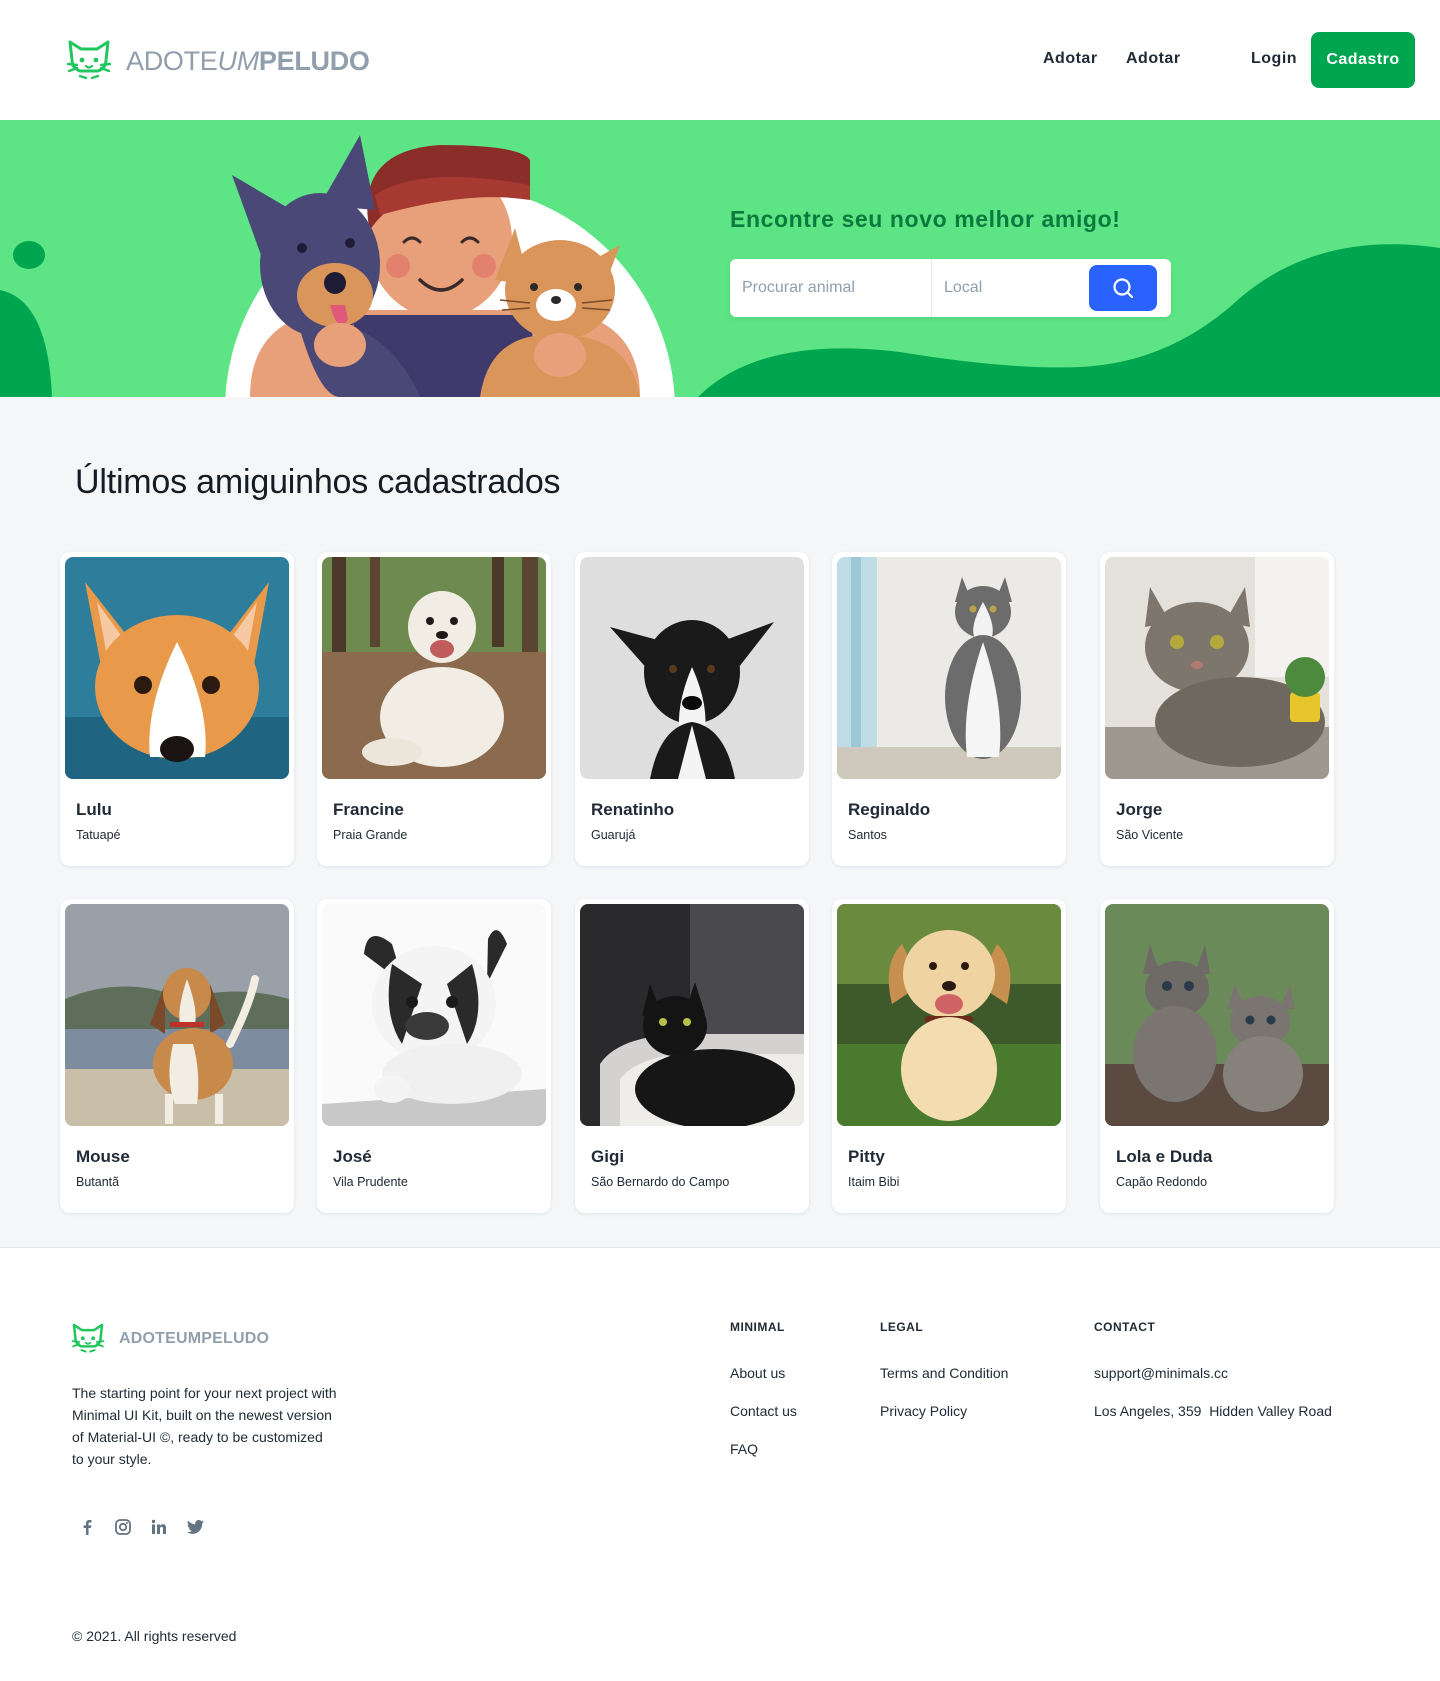  Describe the element at coordinates (1162, 1182) in the screenshot. I see `pet-location: Capão Redondo` at that location.